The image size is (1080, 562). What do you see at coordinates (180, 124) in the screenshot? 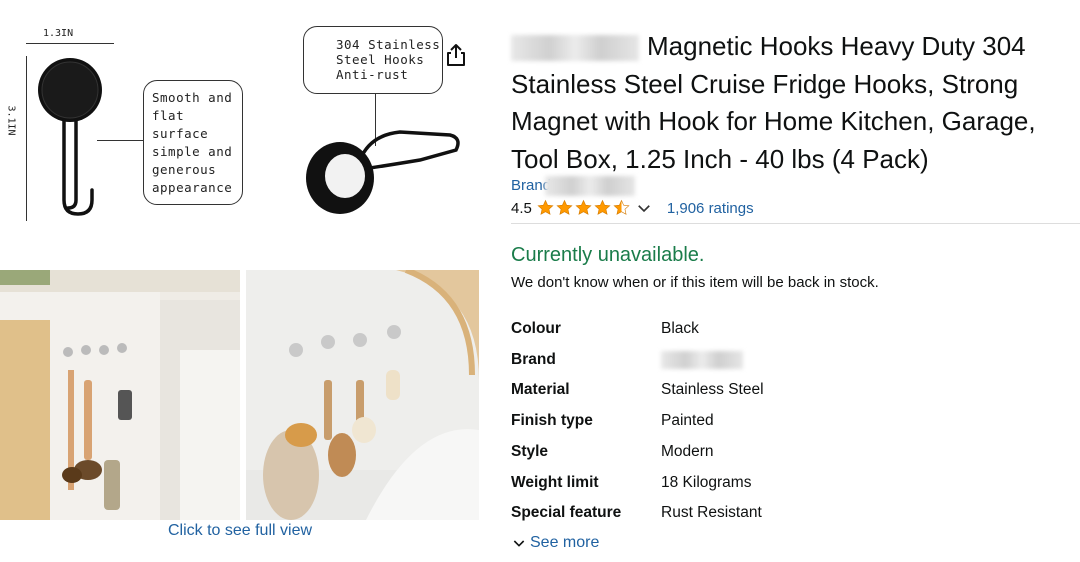
I see `callout-line: flat surface` at bounding box center [180, 124].